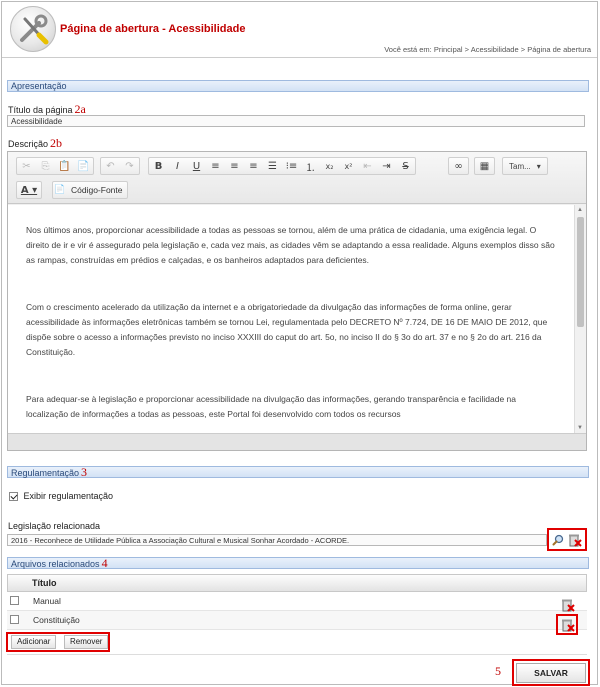  What do you see at coordinates (28, 144) in the screenshot?
I see `descricao-label-text: Descrição` at bounding box center [28, 144].